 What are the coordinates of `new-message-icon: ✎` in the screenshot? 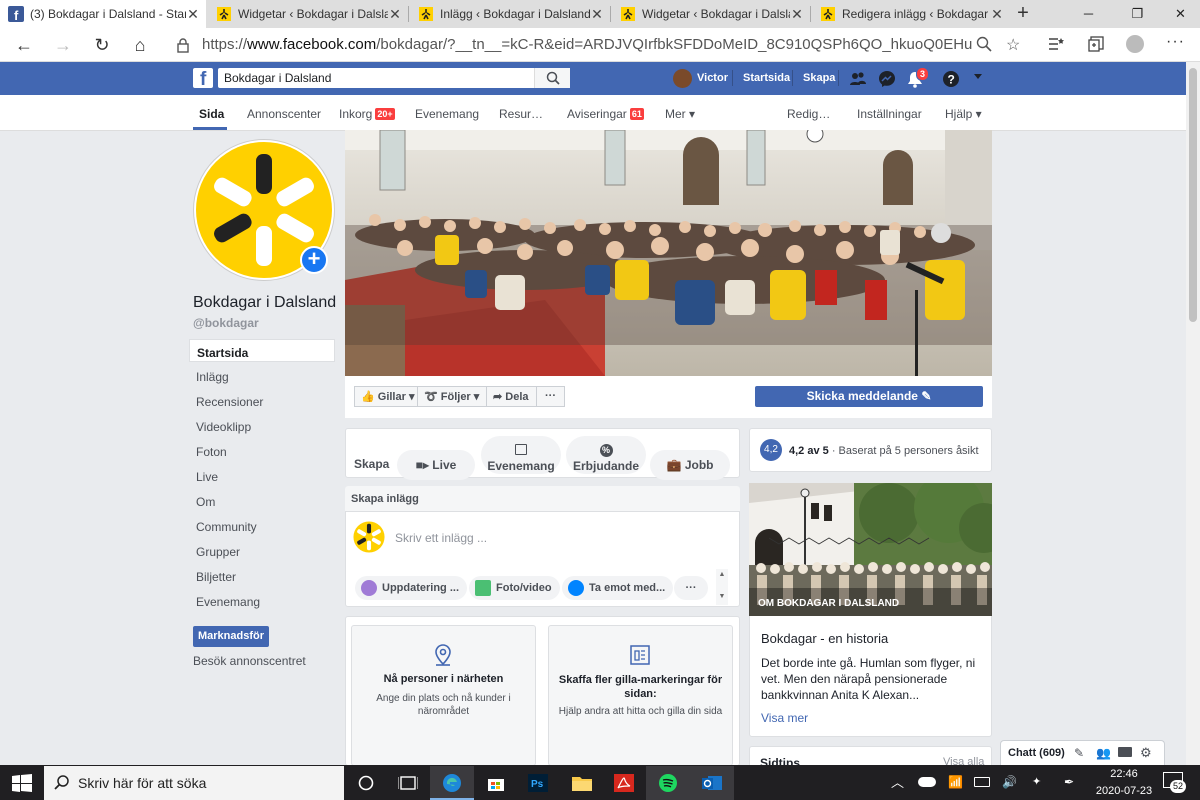 It's located at (1079, 753).